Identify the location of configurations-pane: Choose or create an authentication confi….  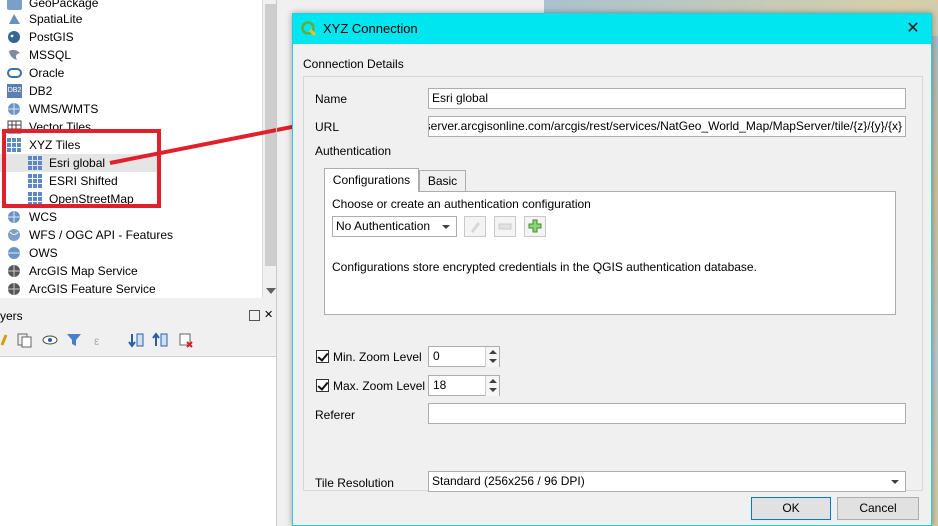
(610, 253).